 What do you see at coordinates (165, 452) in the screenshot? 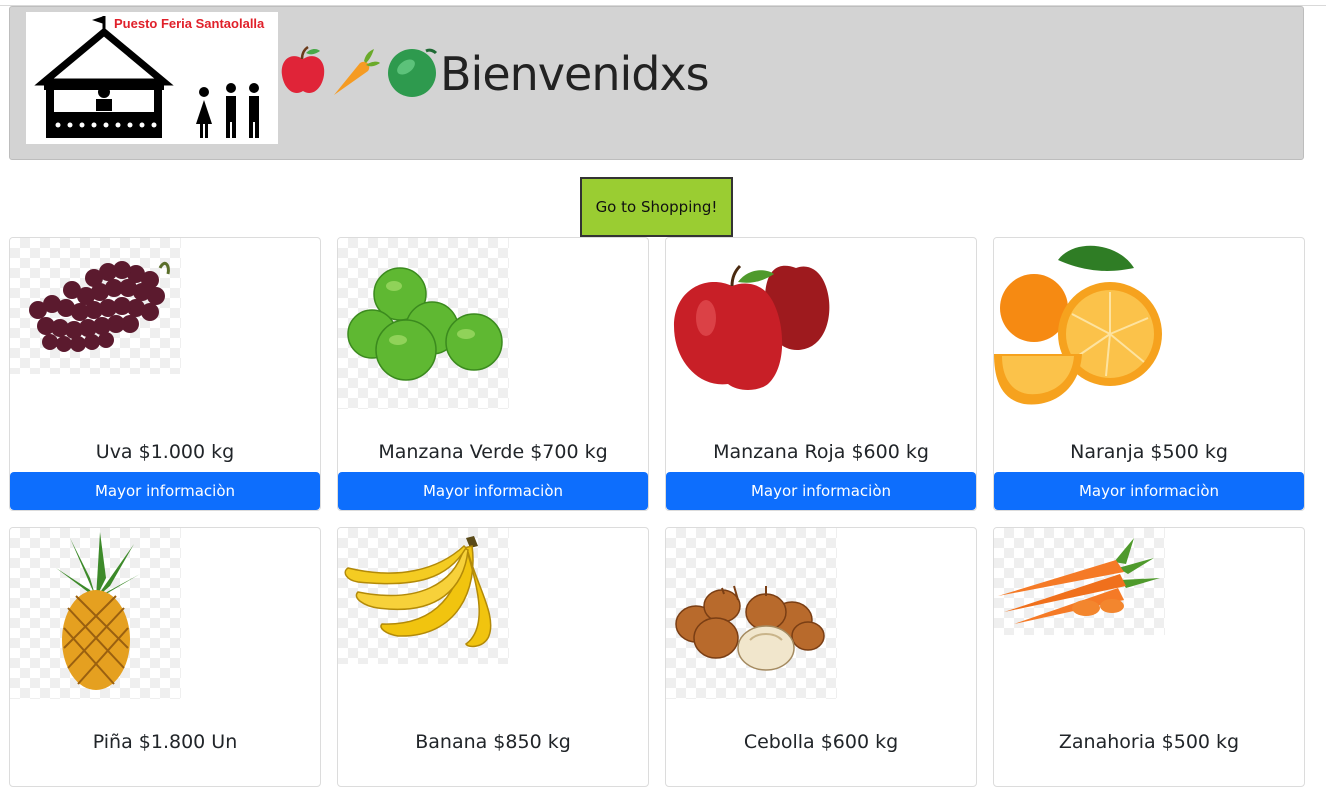
I see `product-title: Uva $1.000 kg` at bounding box center [165, 452].